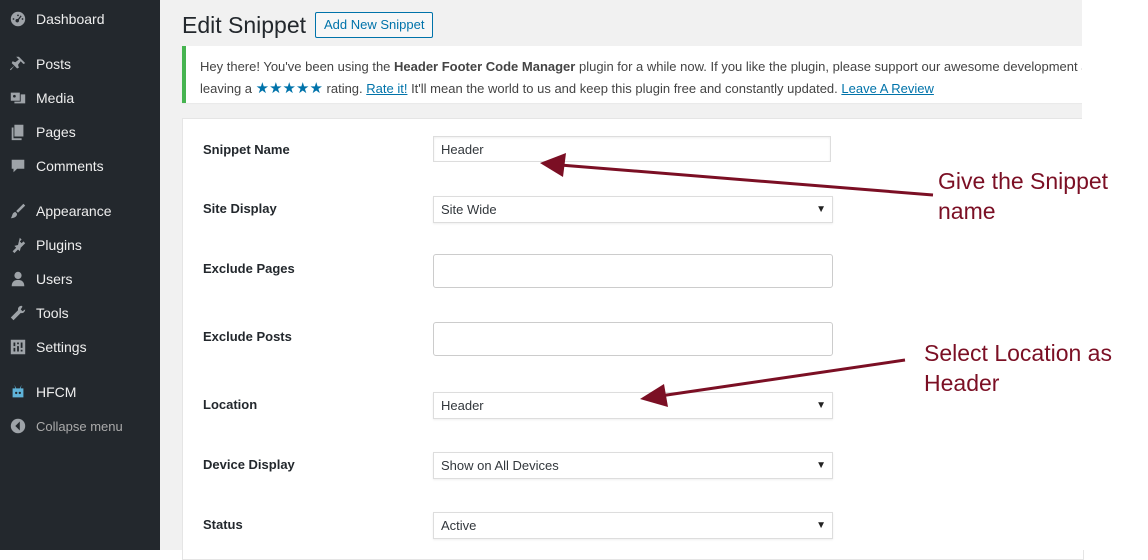  I want to click on sidebar-item-label: Tools, so click(52, 313).